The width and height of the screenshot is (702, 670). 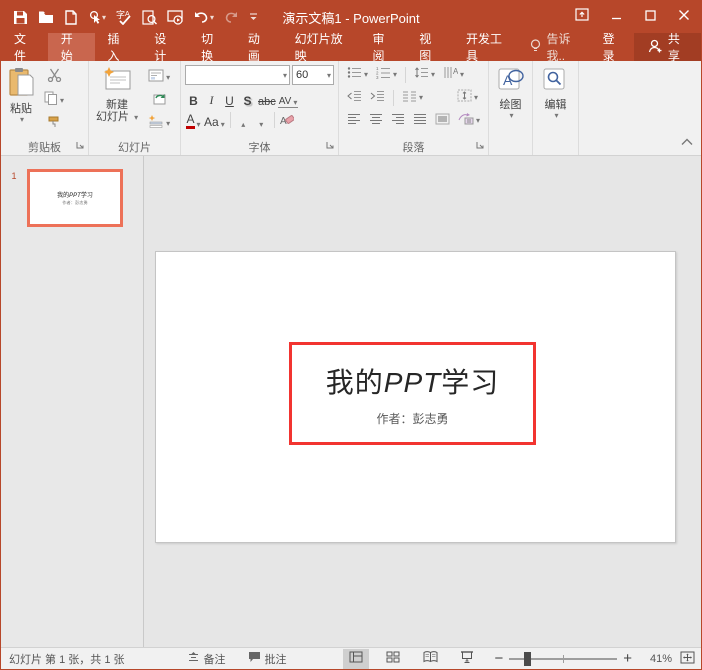 I want to click on increase-indent-button, so click(x=377, y=97).